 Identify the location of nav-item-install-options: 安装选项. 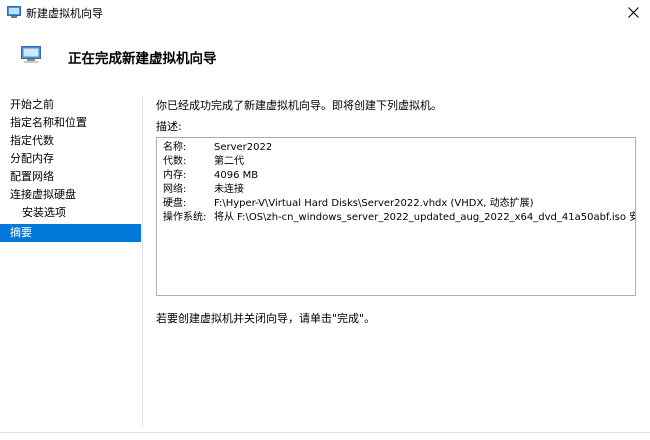
(70, 213).